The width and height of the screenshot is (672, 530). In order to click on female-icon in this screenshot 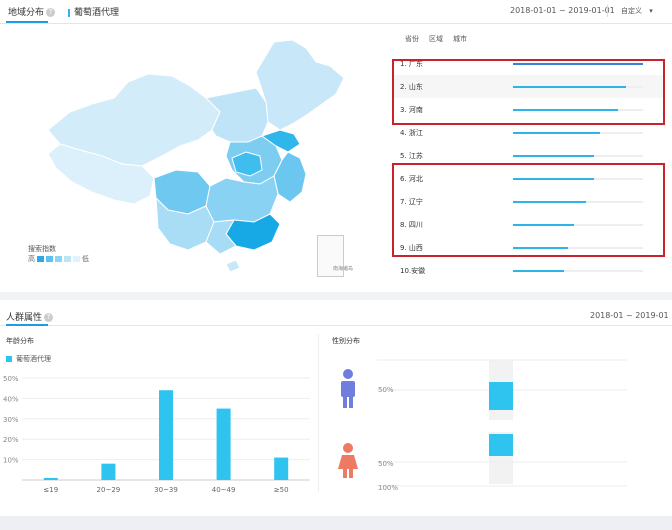, I will do `click(348, 460)`.